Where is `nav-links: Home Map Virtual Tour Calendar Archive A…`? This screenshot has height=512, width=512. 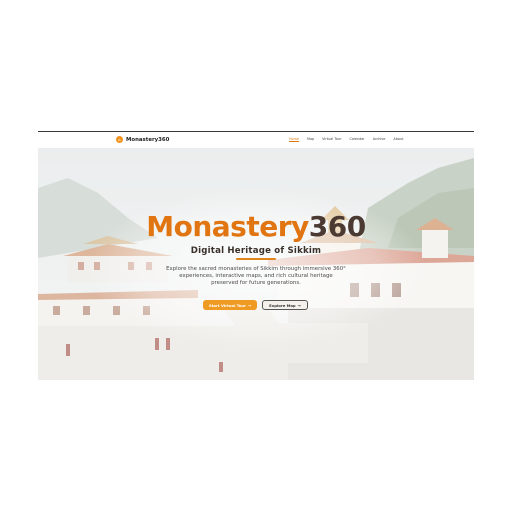 nav-links: Home Map Virtual Tour Calendar Archive A… is located at coordinates (346, 139).